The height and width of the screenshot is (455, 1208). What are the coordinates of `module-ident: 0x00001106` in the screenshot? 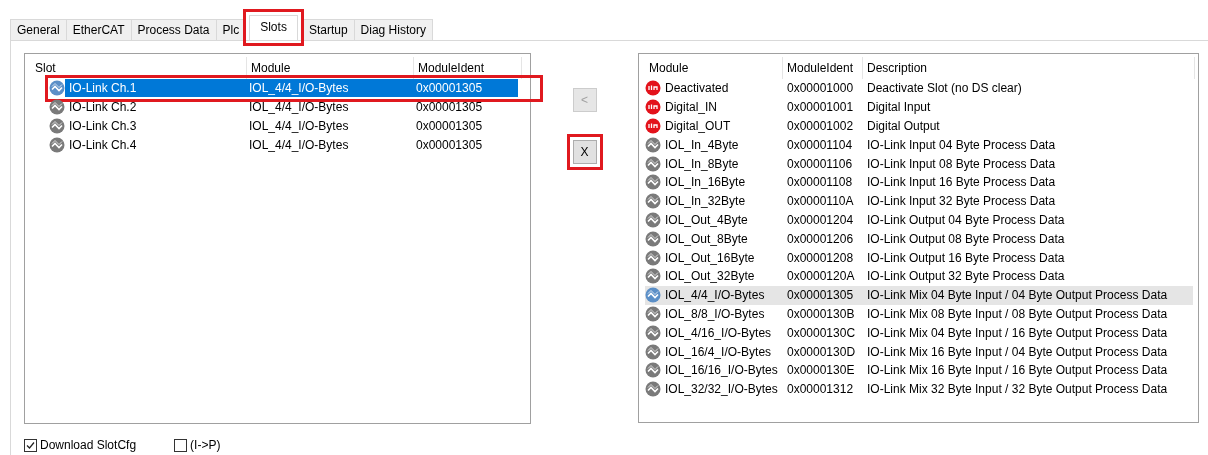 It's located at (820, 163).